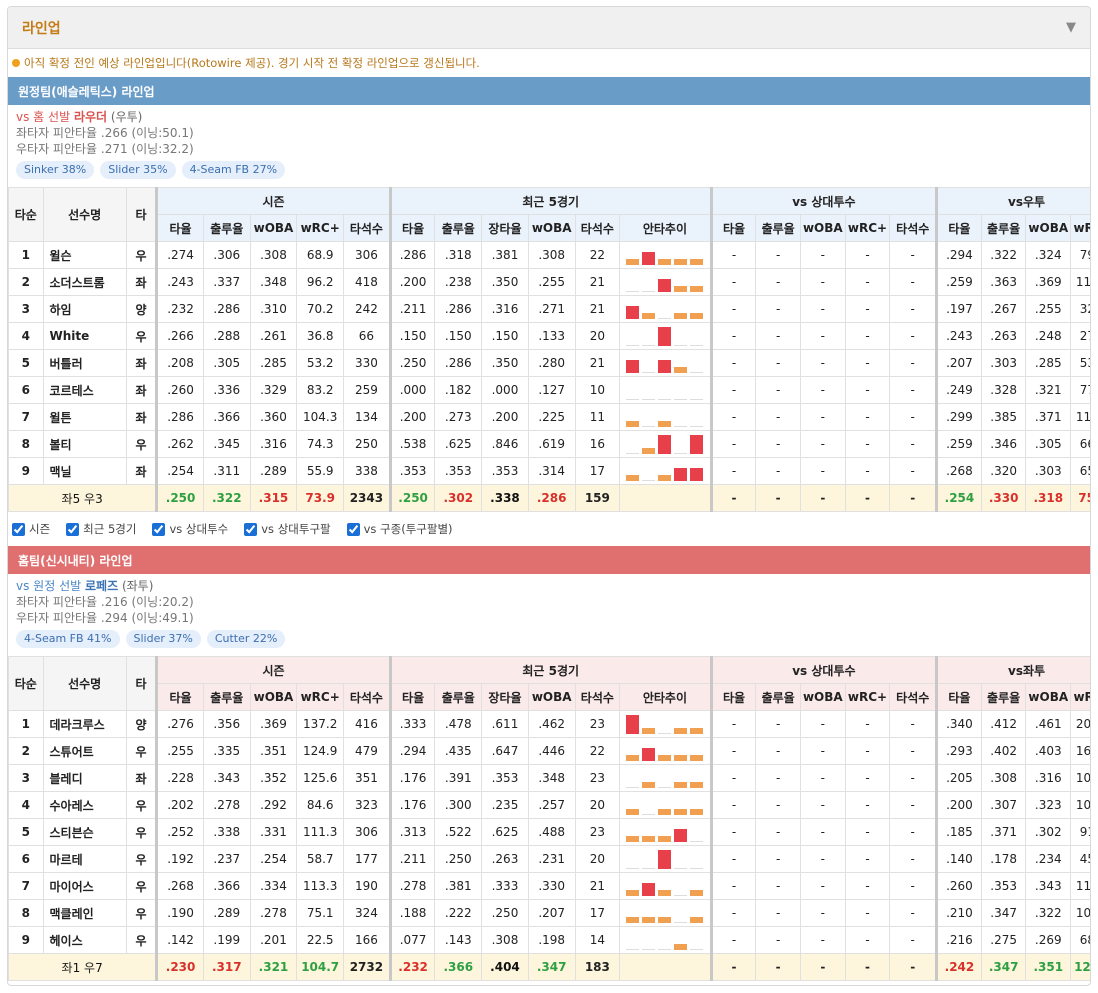 The width and height of the screenshot is (1098, 993). What do you see at coordinates (99, 498) in the screenshot?
I see `hand-summary-right-count: 3` at bounding box center [99, 498].